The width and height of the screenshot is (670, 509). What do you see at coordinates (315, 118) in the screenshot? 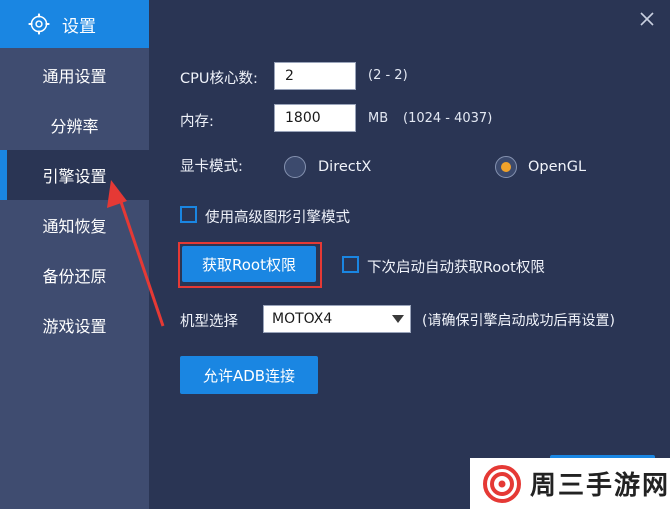
I see `memory-input: 1800` at bounding box center [315, 118].